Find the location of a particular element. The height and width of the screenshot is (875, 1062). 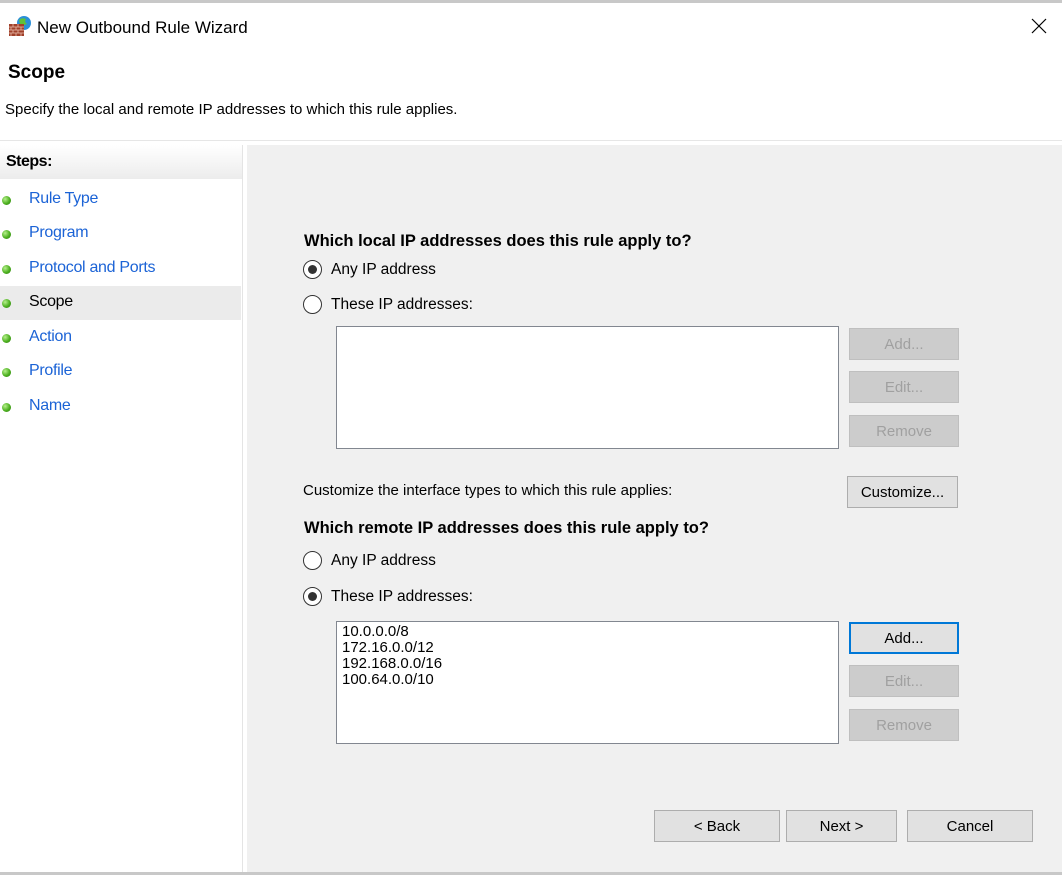

step-scope: Scope is located at coordinates (120, 303).